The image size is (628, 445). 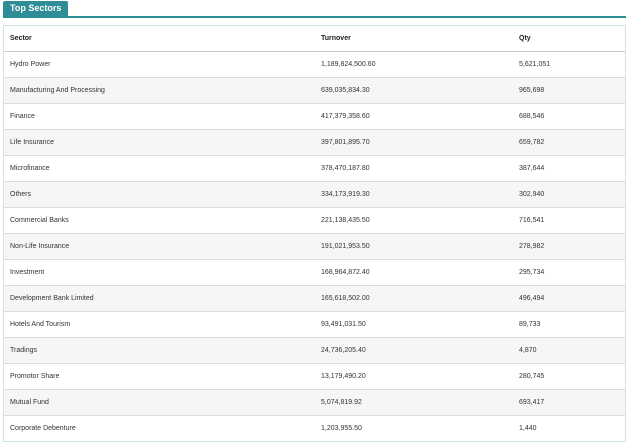 What do you see at coordinates (569, 376) in the screenshot?
I see `qty-cell: 280,745` at bounding box center [569, 376].